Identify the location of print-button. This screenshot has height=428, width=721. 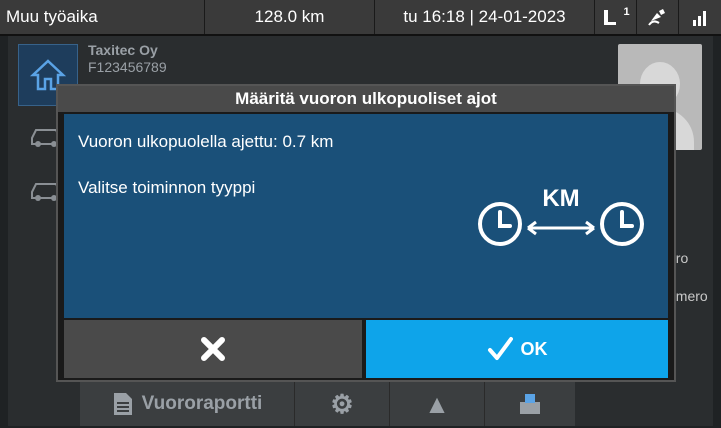
(530, 404).